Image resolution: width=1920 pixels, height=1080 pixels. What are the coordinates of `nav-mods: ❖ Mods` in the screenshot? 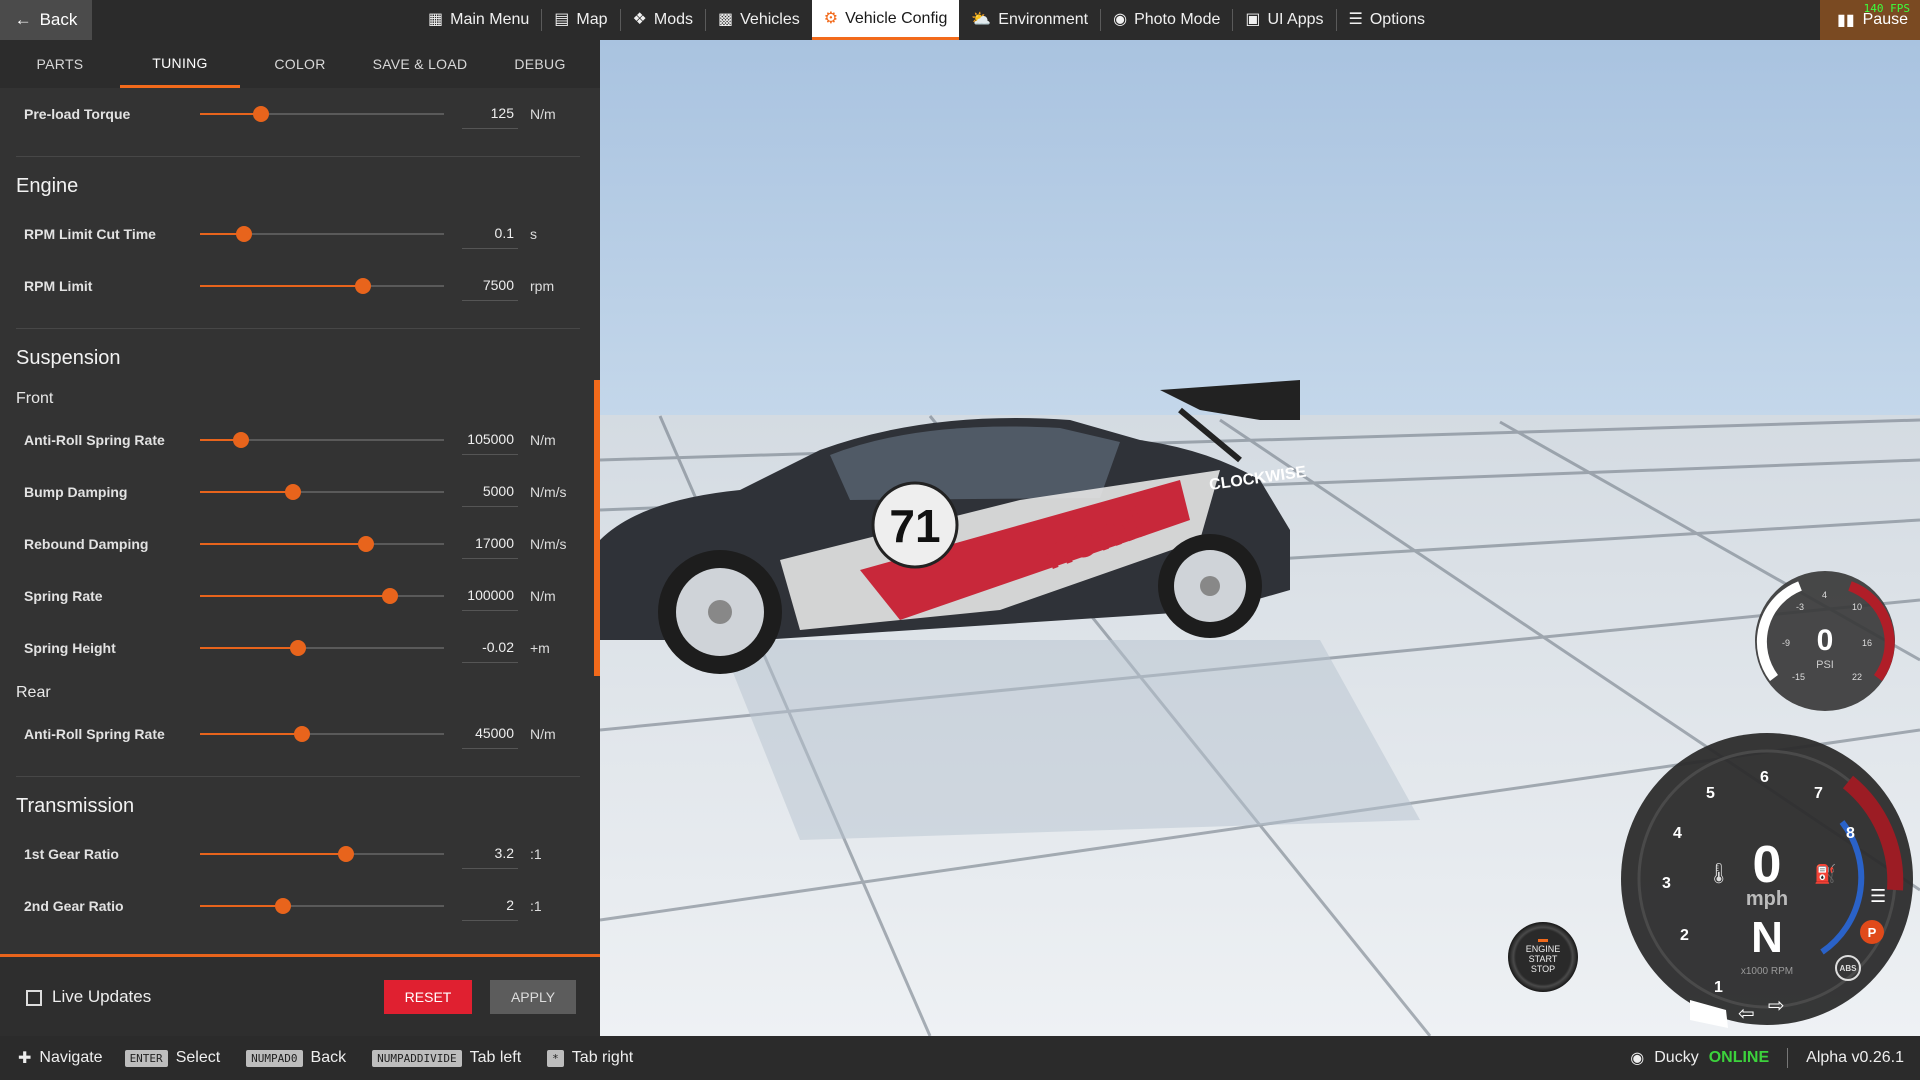 It's located at (663, 20).